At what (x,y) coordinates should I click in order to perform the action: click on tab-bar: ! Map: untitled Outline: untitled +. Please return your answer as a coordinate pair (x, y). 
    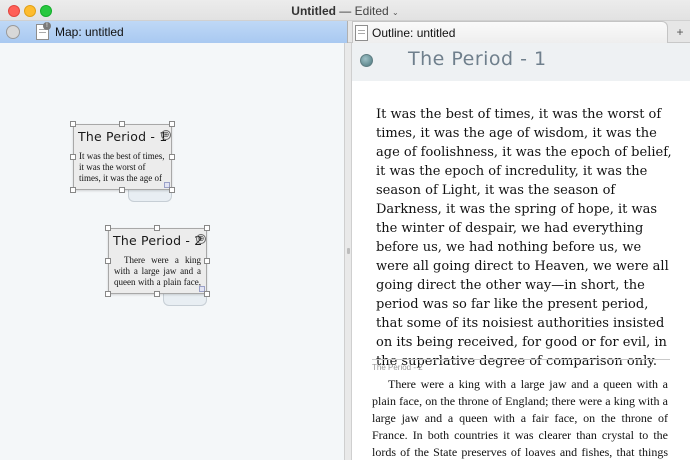
    Looking at the image, I should click on (345, 32).